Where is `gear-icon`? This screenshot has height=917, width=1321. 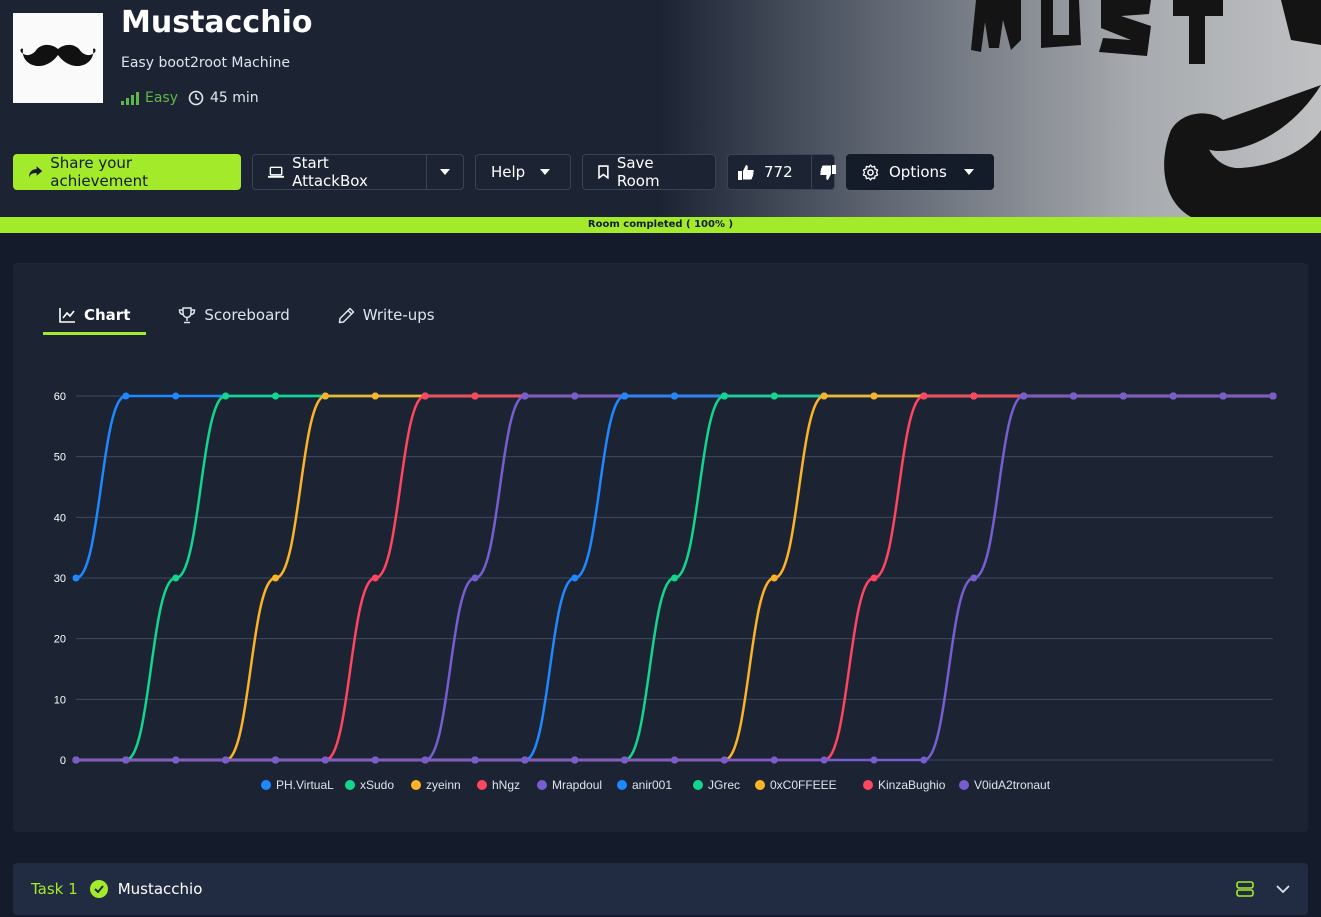 gear-icon is located at coordinates (870, 172).